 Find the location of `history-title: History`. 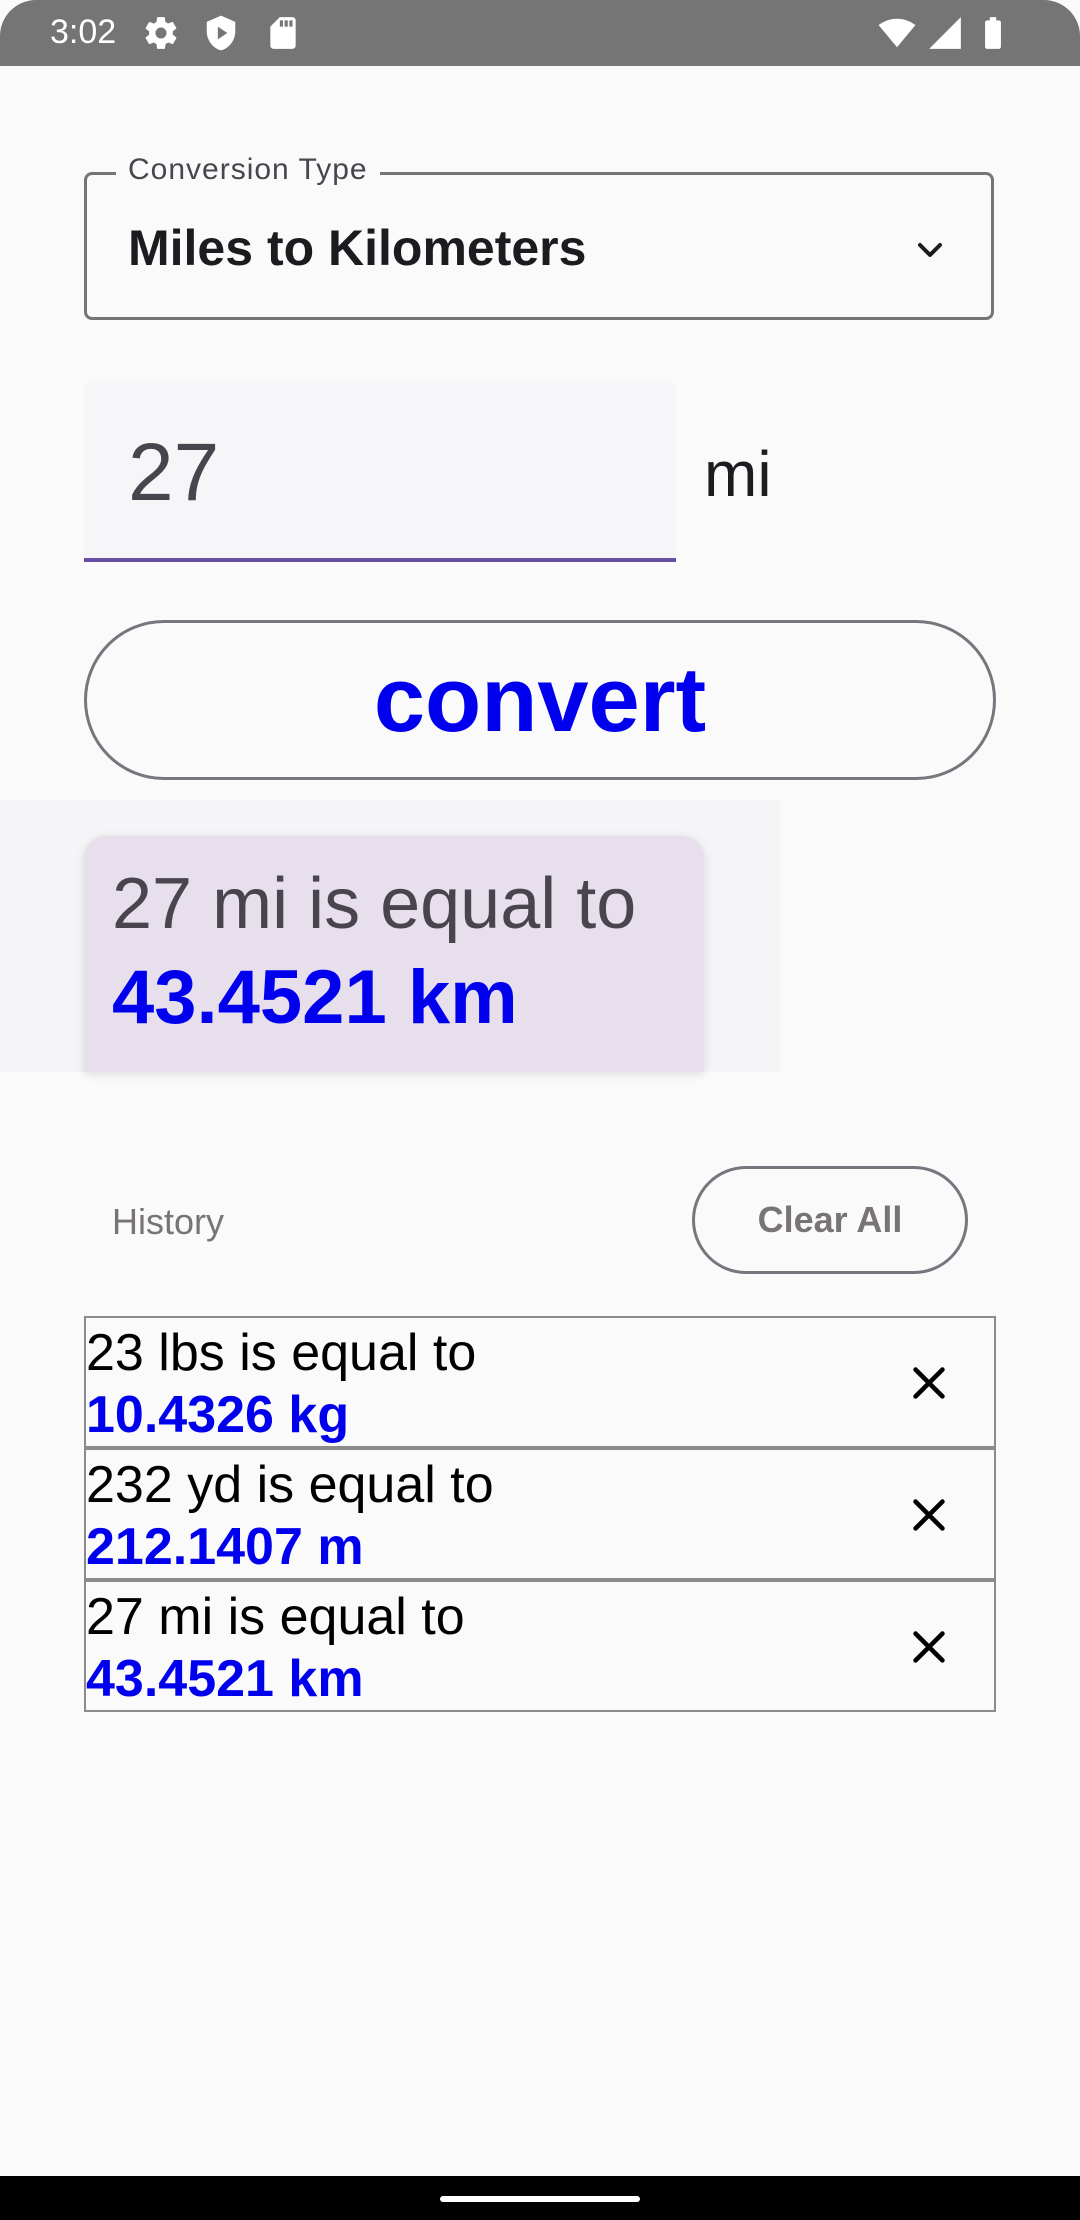

history-title: History is located at coordinates (168, 1221).